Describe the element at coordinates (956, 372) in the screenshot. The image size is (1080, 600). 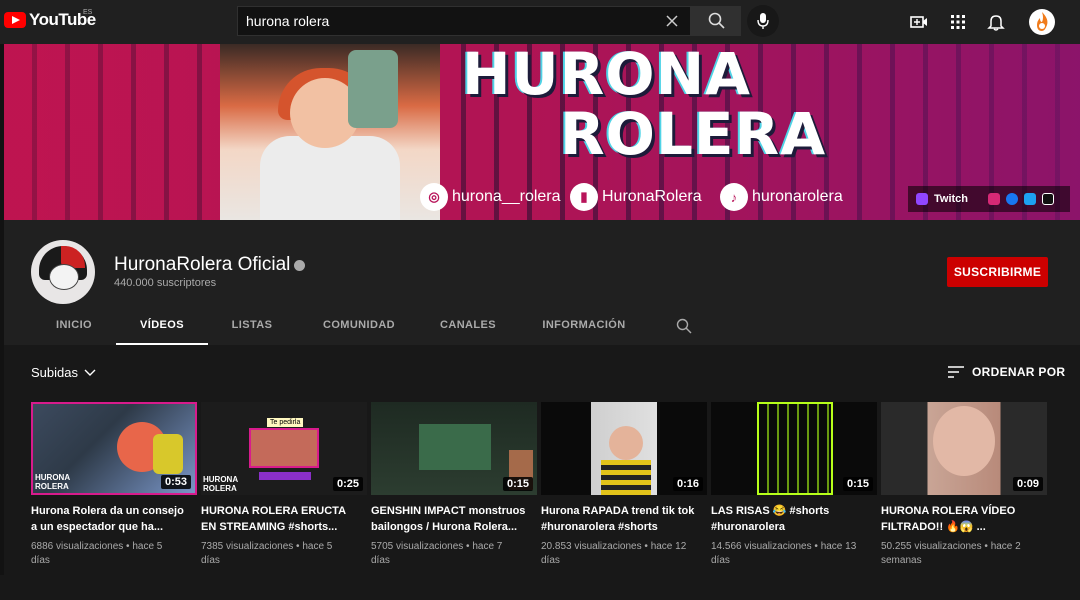
I see `sort-icon` at that location.